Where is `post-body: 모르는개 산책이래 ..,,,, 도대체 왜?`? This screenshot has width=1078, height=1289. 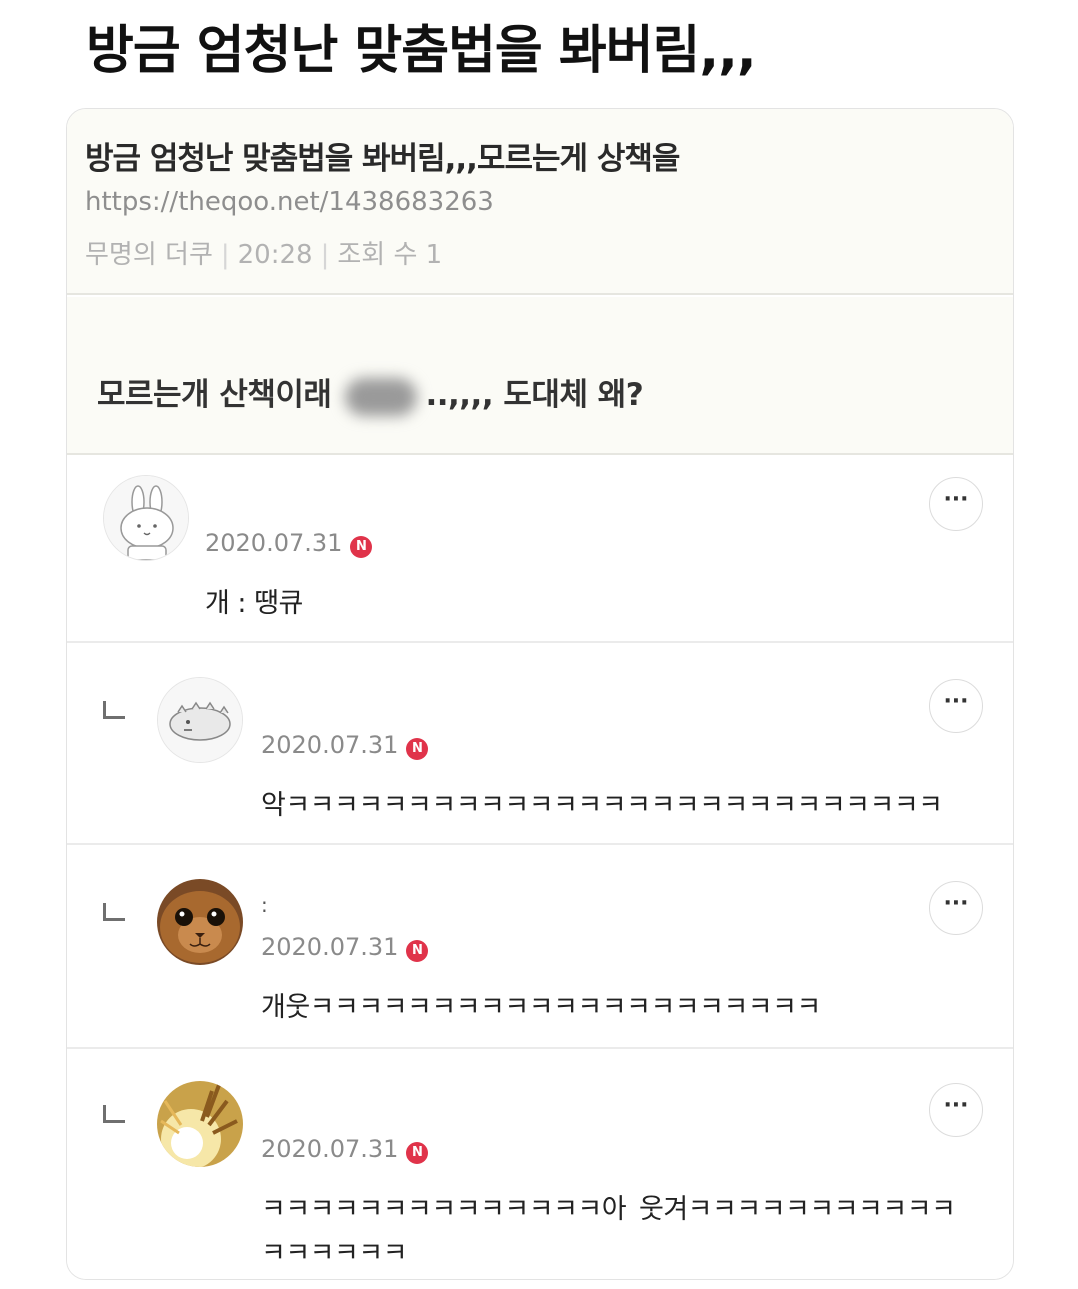 post-body: 모르는개 산책이래 ..,,,, 도대체 왜? is located at coordinates (540, 376).